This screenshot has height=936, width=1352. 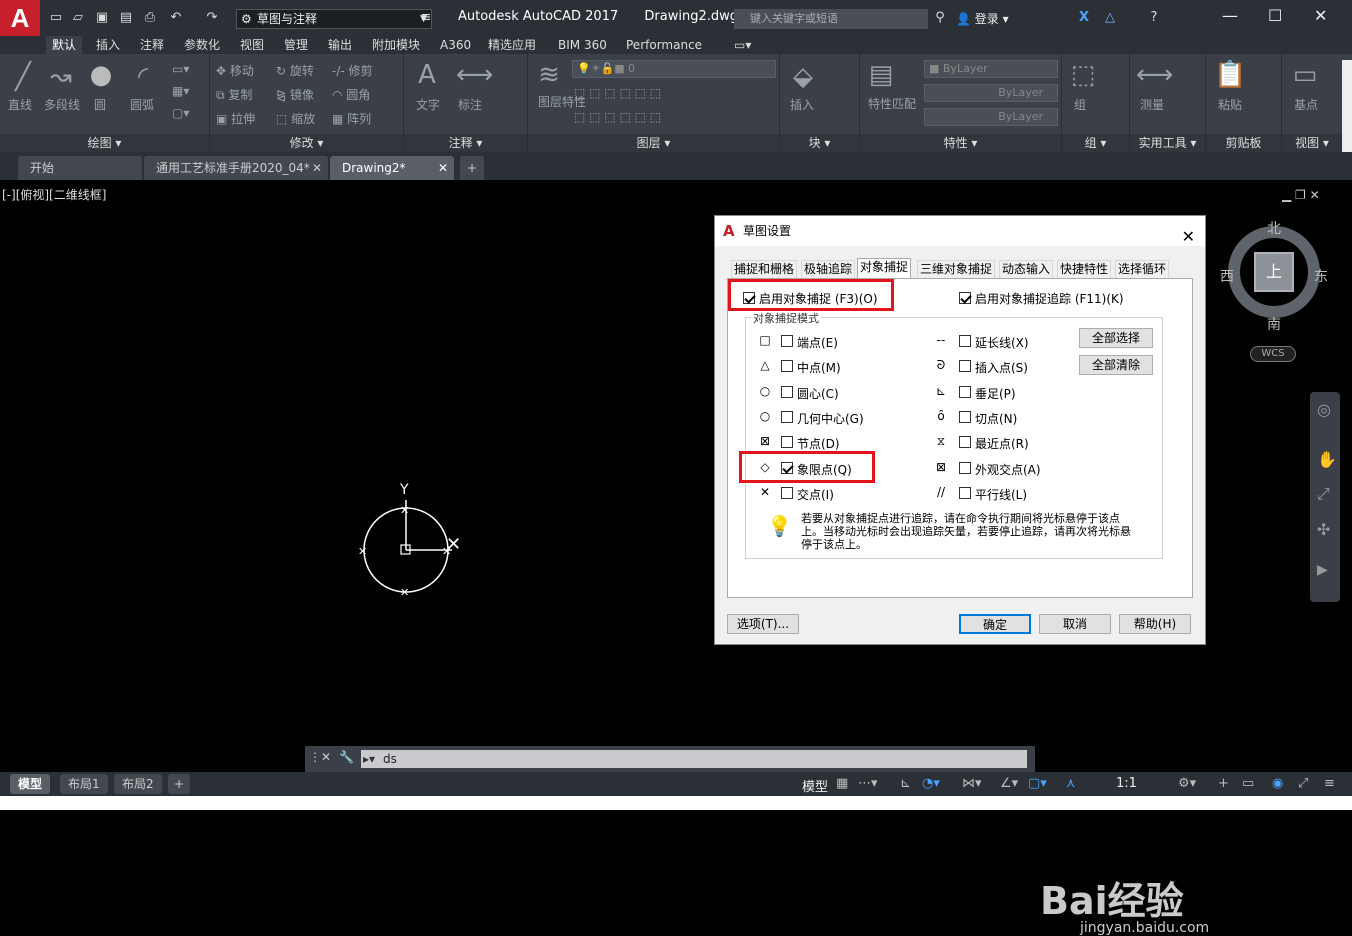 I want to click on tab-addins: 附加模块, so click(x=396, y=45).